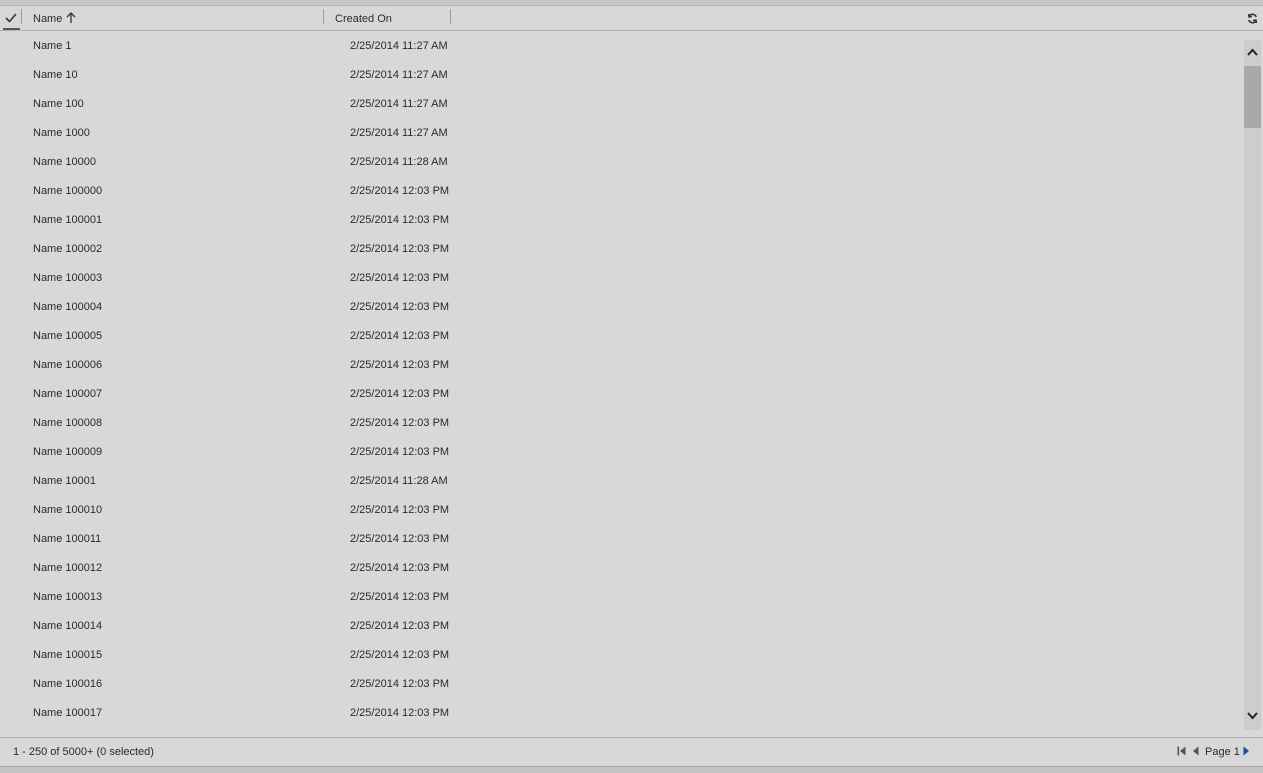 The height and width of the screenshot is (773, 1263). I want to click on name-cell: Name 100009, so click(68, 452).